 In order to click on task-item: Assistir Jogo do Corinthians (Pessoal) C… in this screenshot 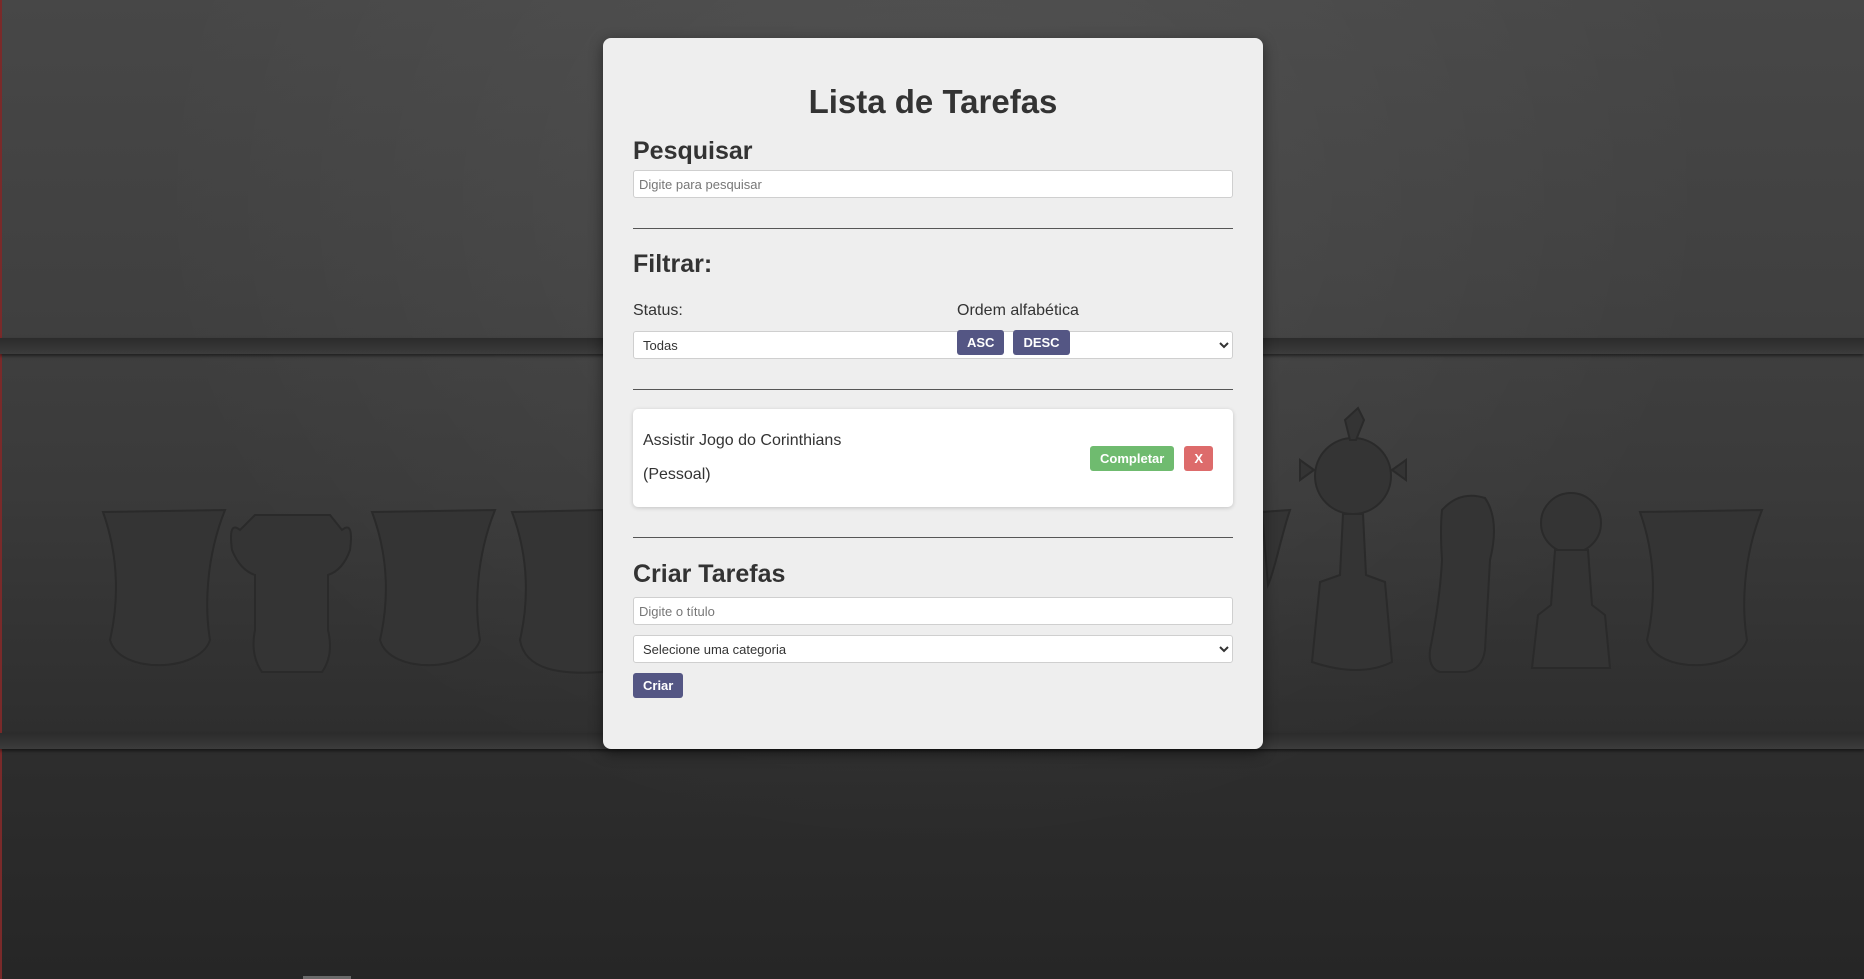, I will do `click(933, 458)`.